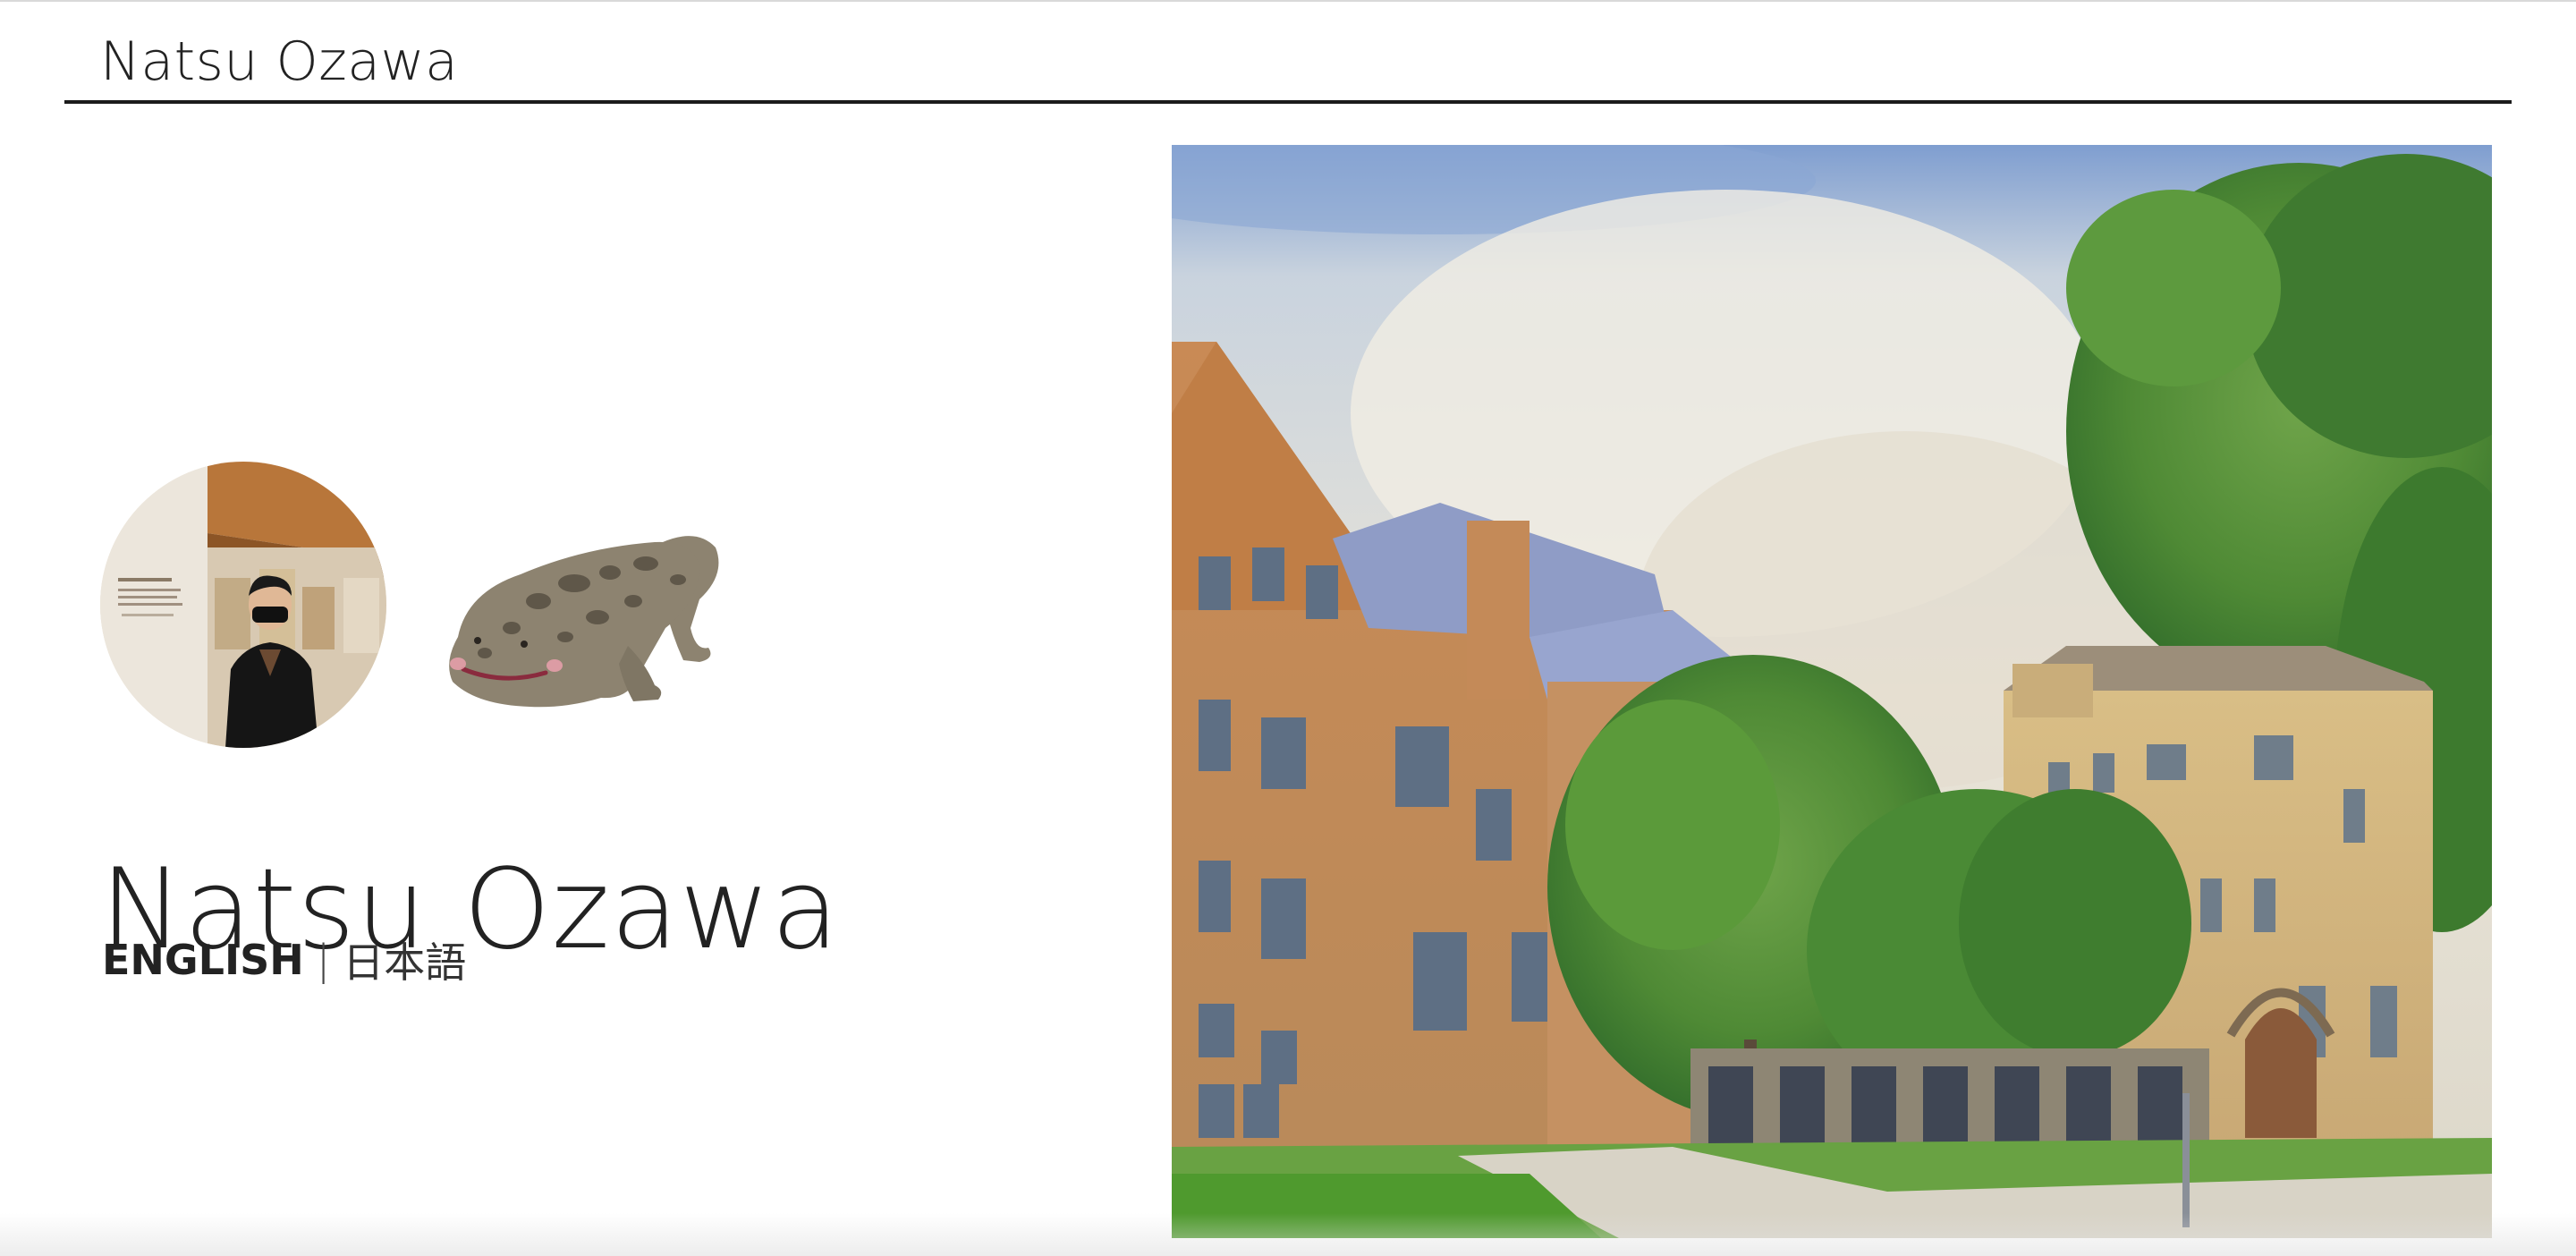 The width and height of the screenshot is (2576, 1256). What do you see at coordinates (1288, 102) in the screenshot?
I see `header-divider` at bounding box center [1288, 102].